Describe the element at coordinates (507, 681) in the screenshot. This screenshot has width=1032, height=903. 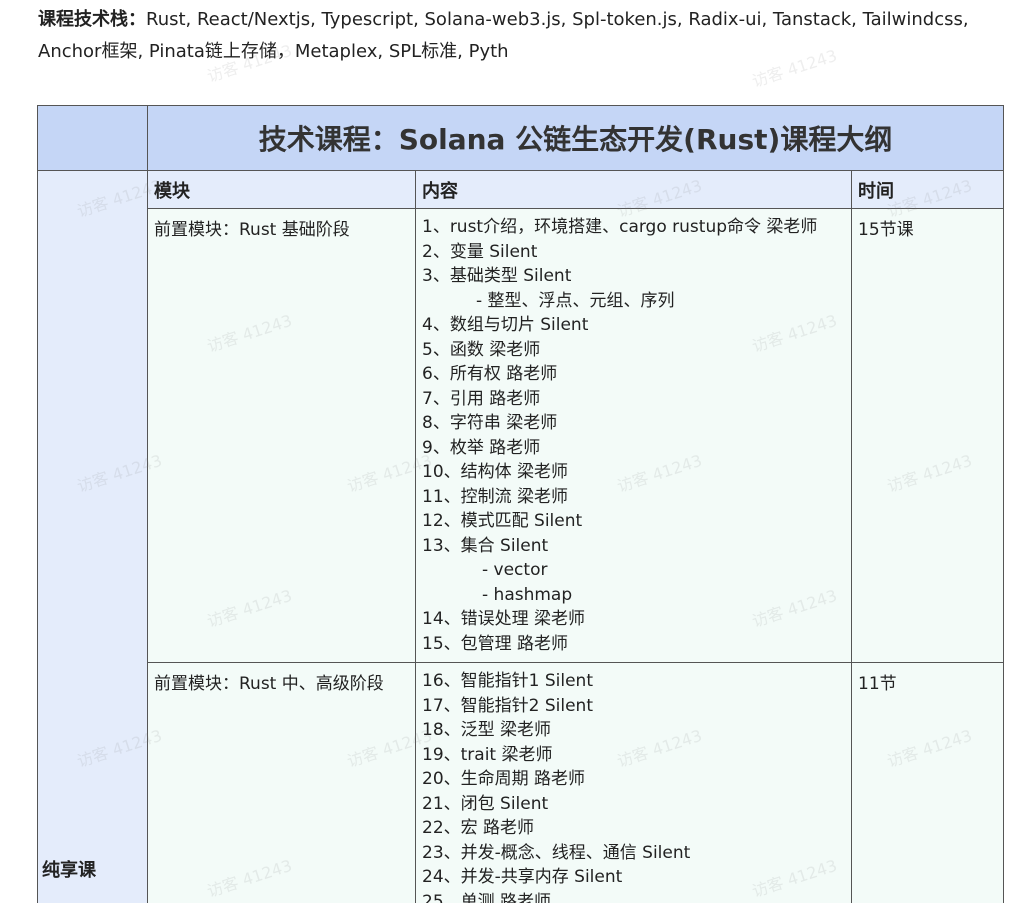
I see `list-item: 16、智能指针1 Silent` at that location.